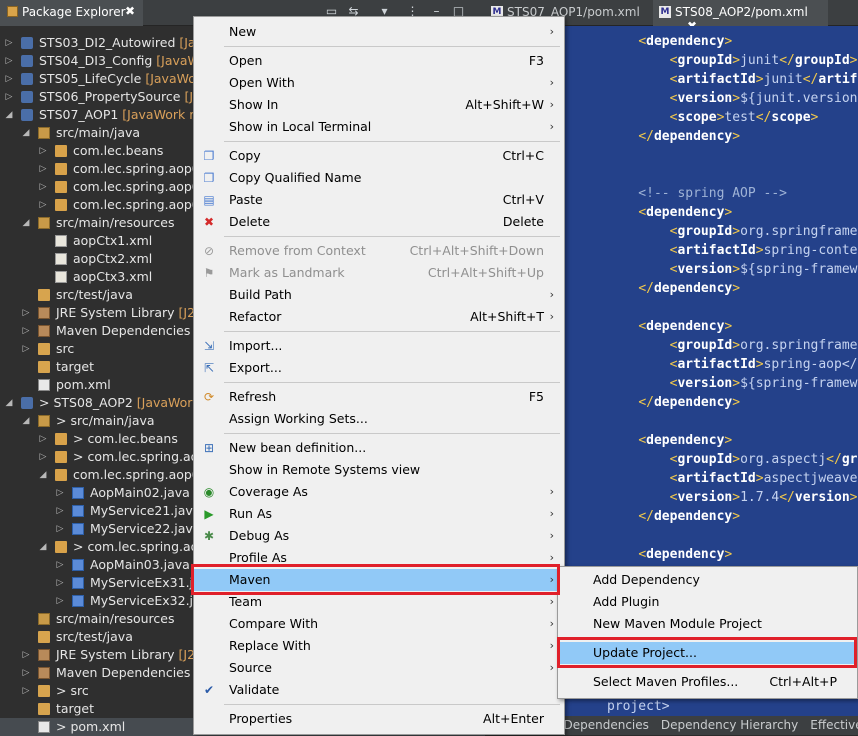  I want to click on menu-item-show-in: Show In Alt+Shift+W ›, so click(379, 105).